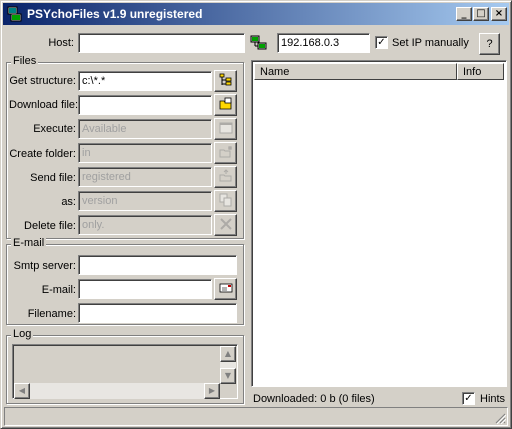 The image size is (512, 429). I want to click on log-group-title: Log, so click(22, 334).